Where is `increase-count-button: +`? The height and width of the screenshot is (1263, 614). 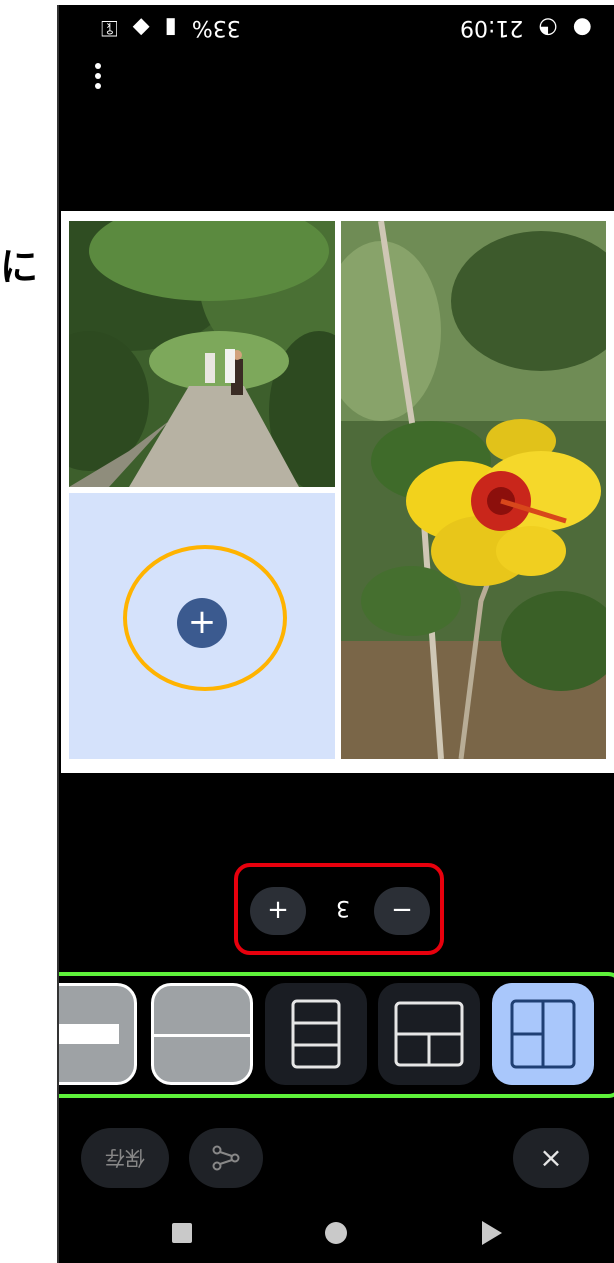 increase-count-button: + is located at coordinates (278, 911).